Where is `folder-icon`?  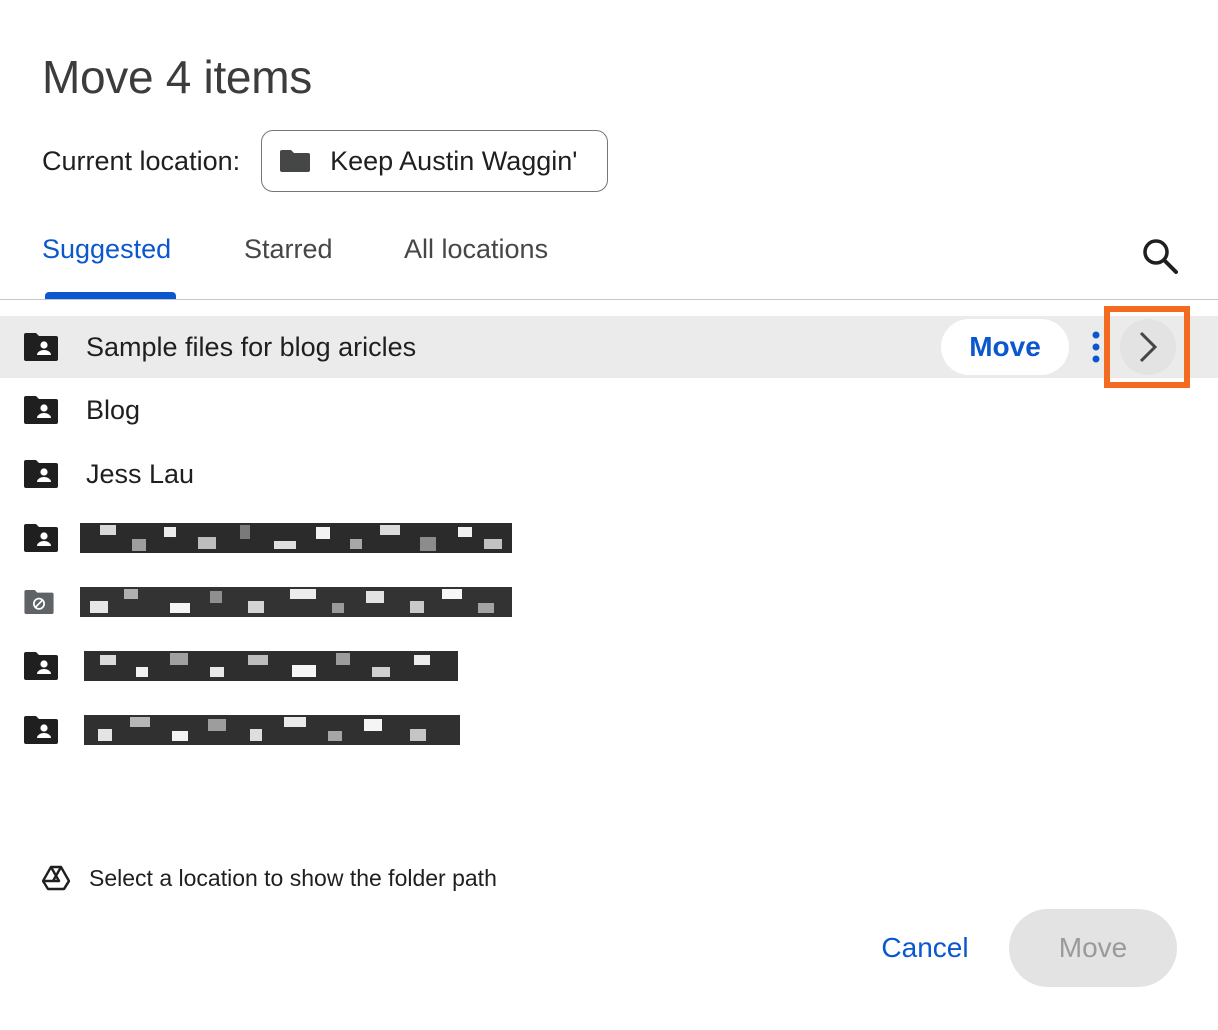
folder-icon is located at coordinates (295, 161).